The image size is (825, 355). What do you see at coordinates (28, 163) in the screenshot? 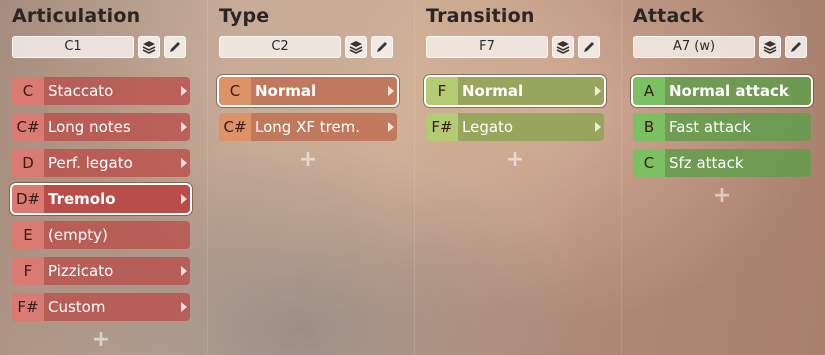
I see `keyswitch-note: D` at bounding box center [28, 163].